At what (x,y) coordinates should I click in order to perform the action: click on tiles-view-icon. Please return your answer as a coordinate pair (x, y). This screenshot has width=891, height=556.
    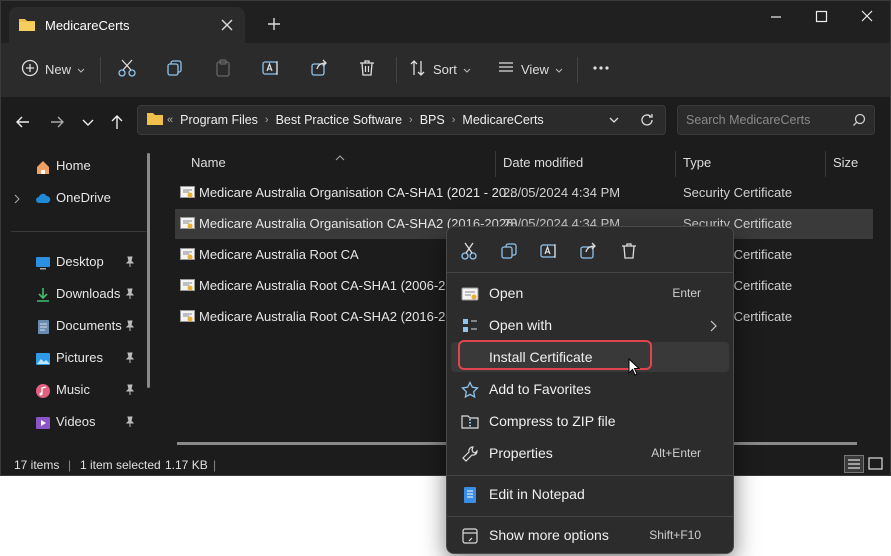
    Looking at the image, I should click on (876, 465).